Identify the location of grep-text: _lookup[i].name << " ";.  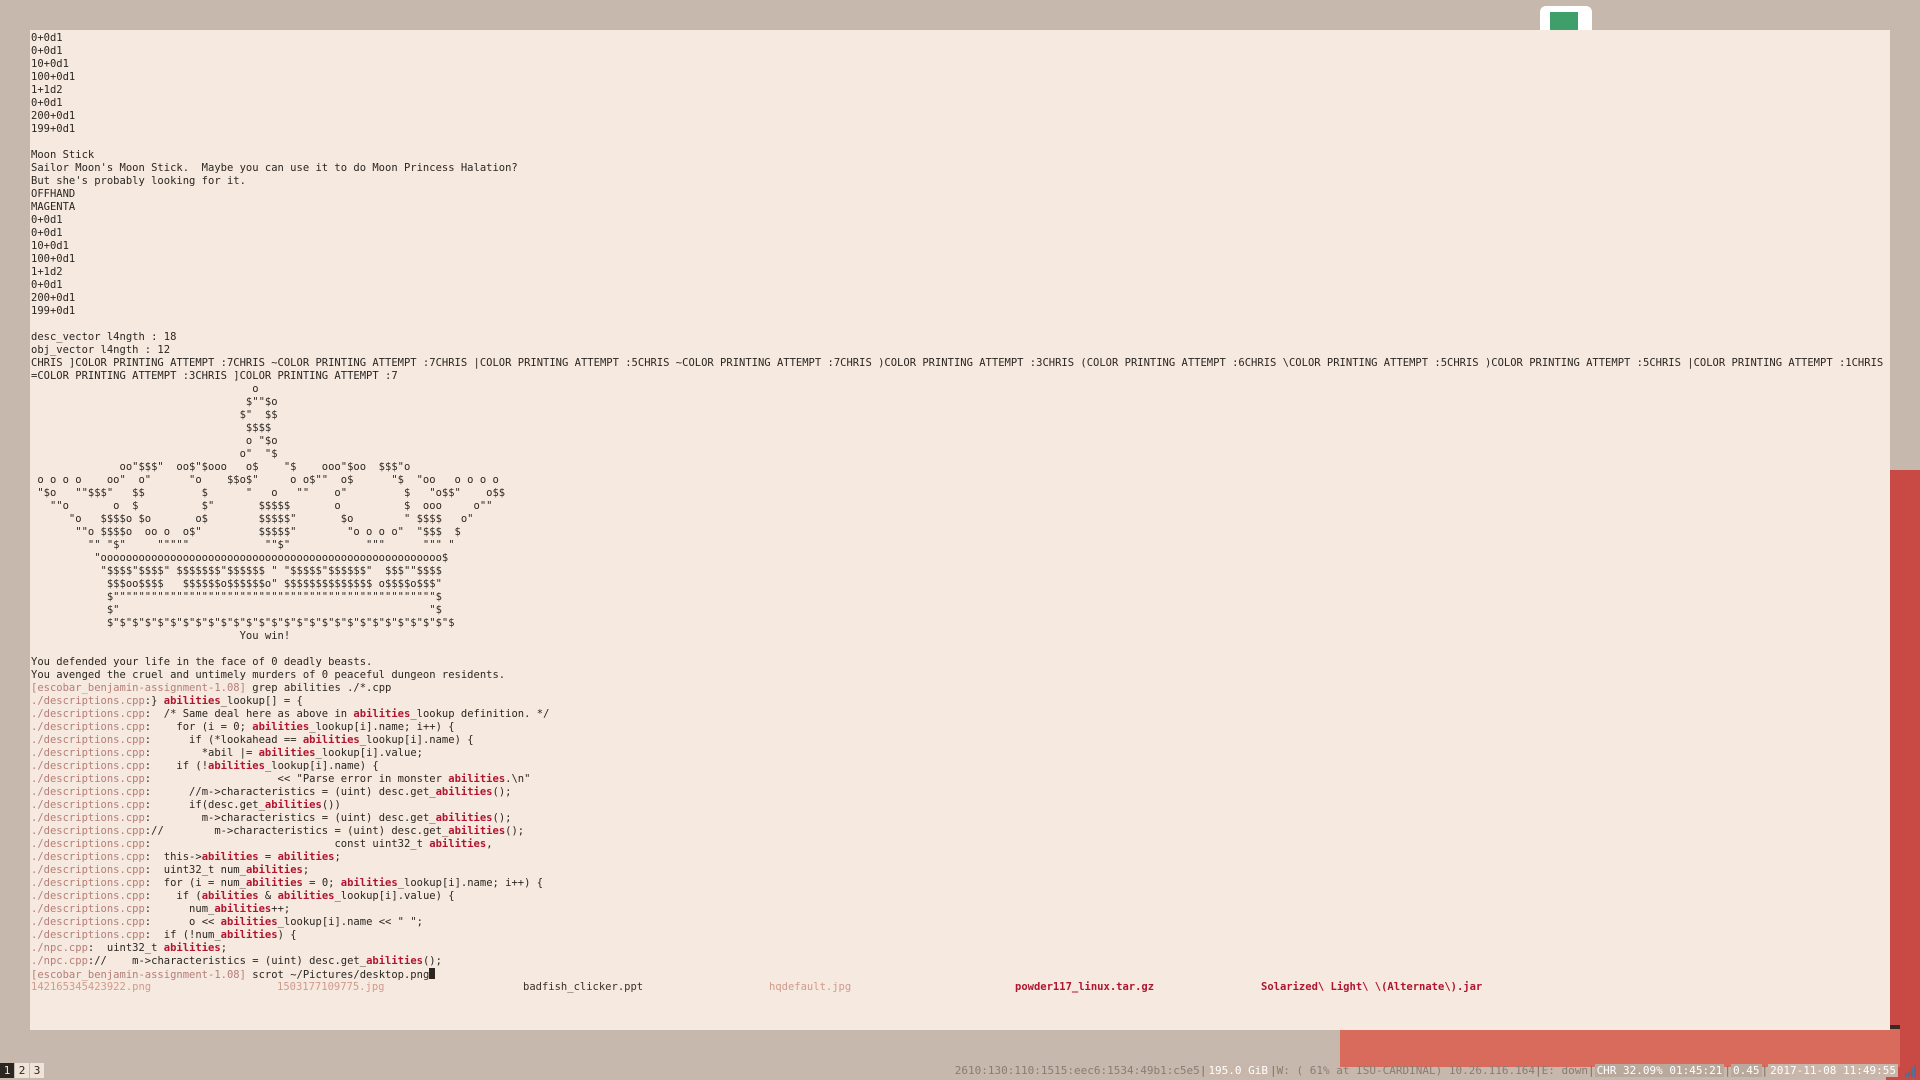
(350, 922).